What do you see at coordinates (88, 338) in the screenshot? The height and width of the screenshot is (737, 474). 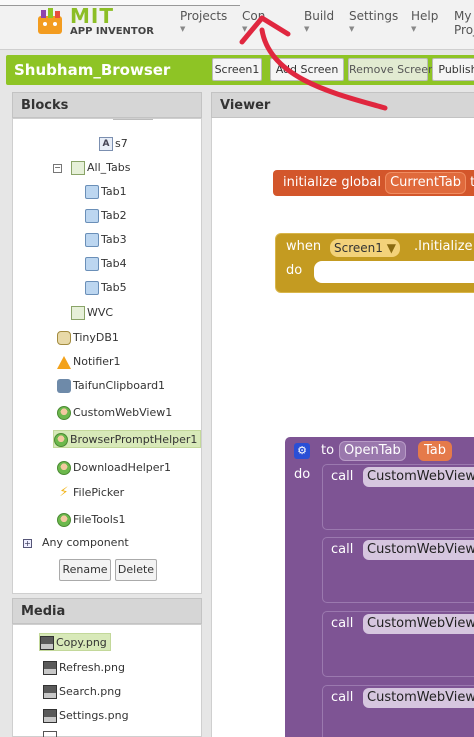 I see `tree-item-tinydb: TinyDB1` at bounding box center [88, 338].